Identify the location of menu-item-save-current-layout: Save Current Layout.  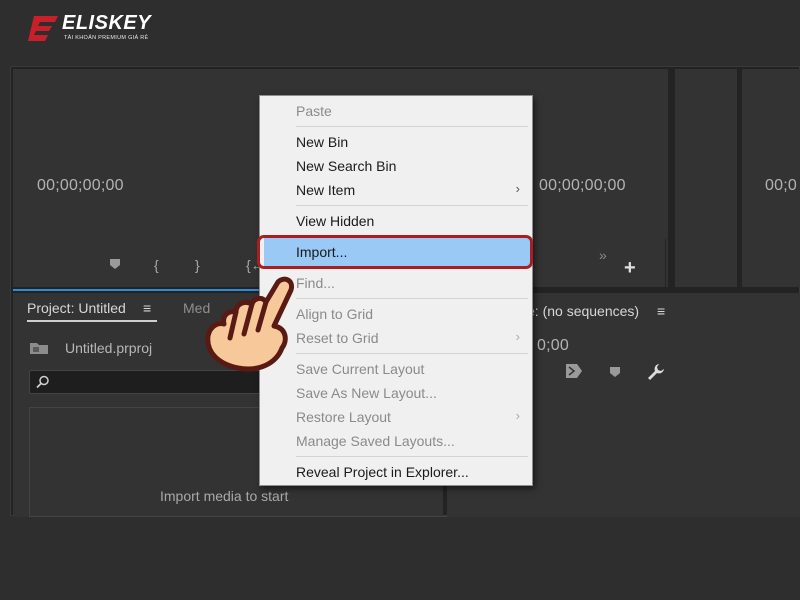
(360, 369).